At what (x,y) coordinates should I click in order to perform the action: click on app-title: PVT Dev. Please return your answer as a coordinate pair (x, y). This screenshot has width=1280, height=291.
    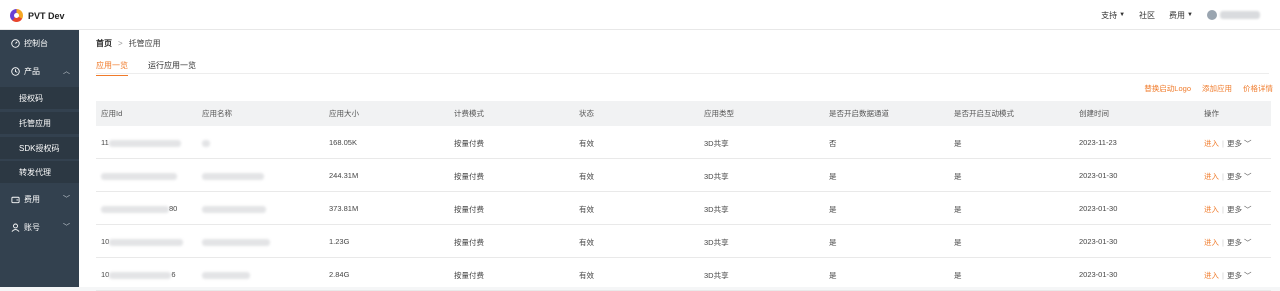
    Looking at the image, I should click on (46, 15).